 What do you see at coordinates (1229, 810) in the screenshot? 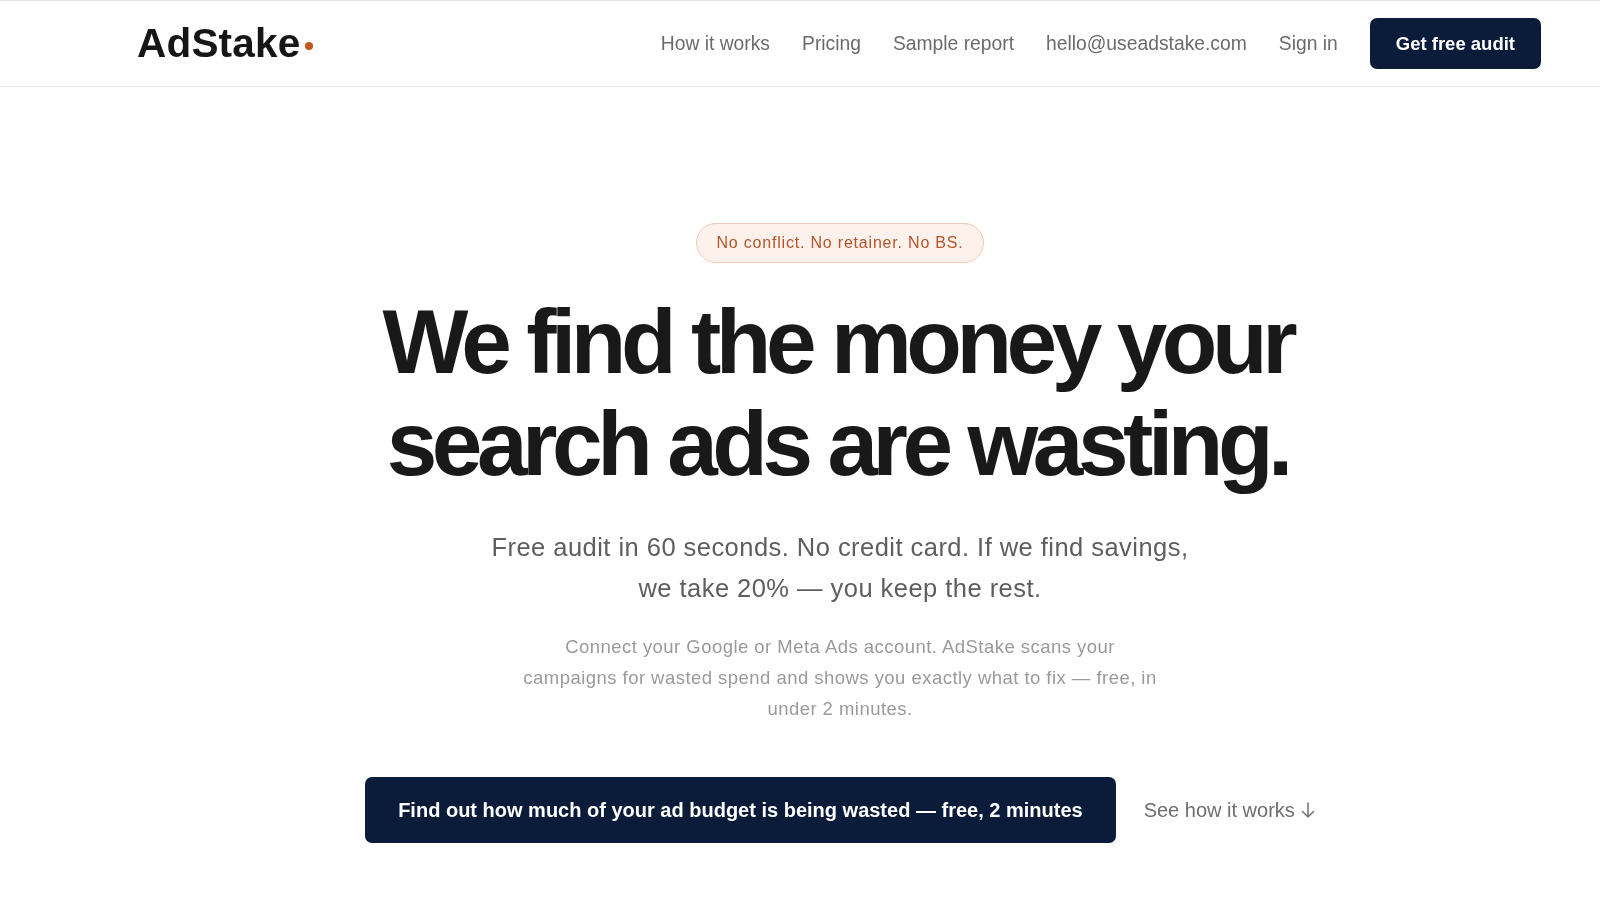
I see `see-how-link: See how it works` at bounding box center [1229, 810].